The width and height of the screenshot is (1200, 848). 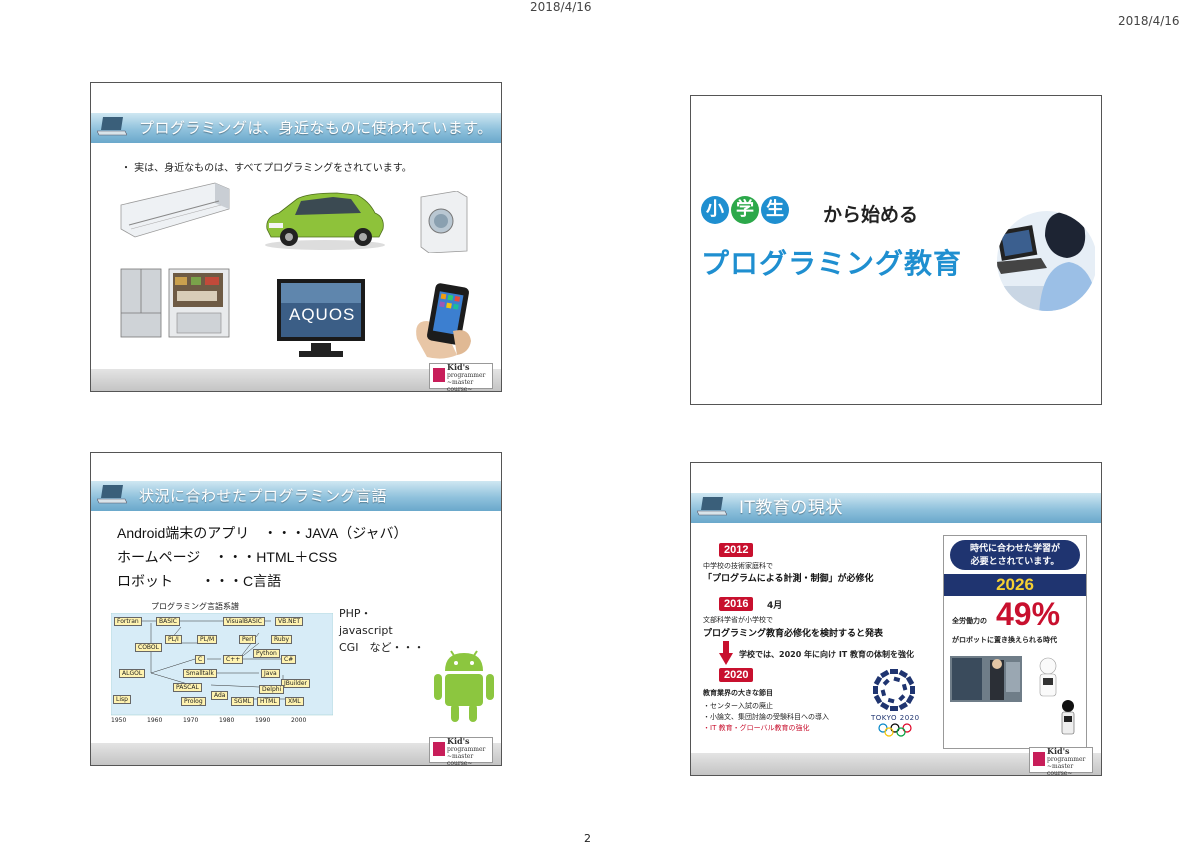 What do you see at coordinates (316, 128) in the screenshot?
I see `slide-title: プログラミングは、身近なものに使われています。` at bounding box center [316, 128].